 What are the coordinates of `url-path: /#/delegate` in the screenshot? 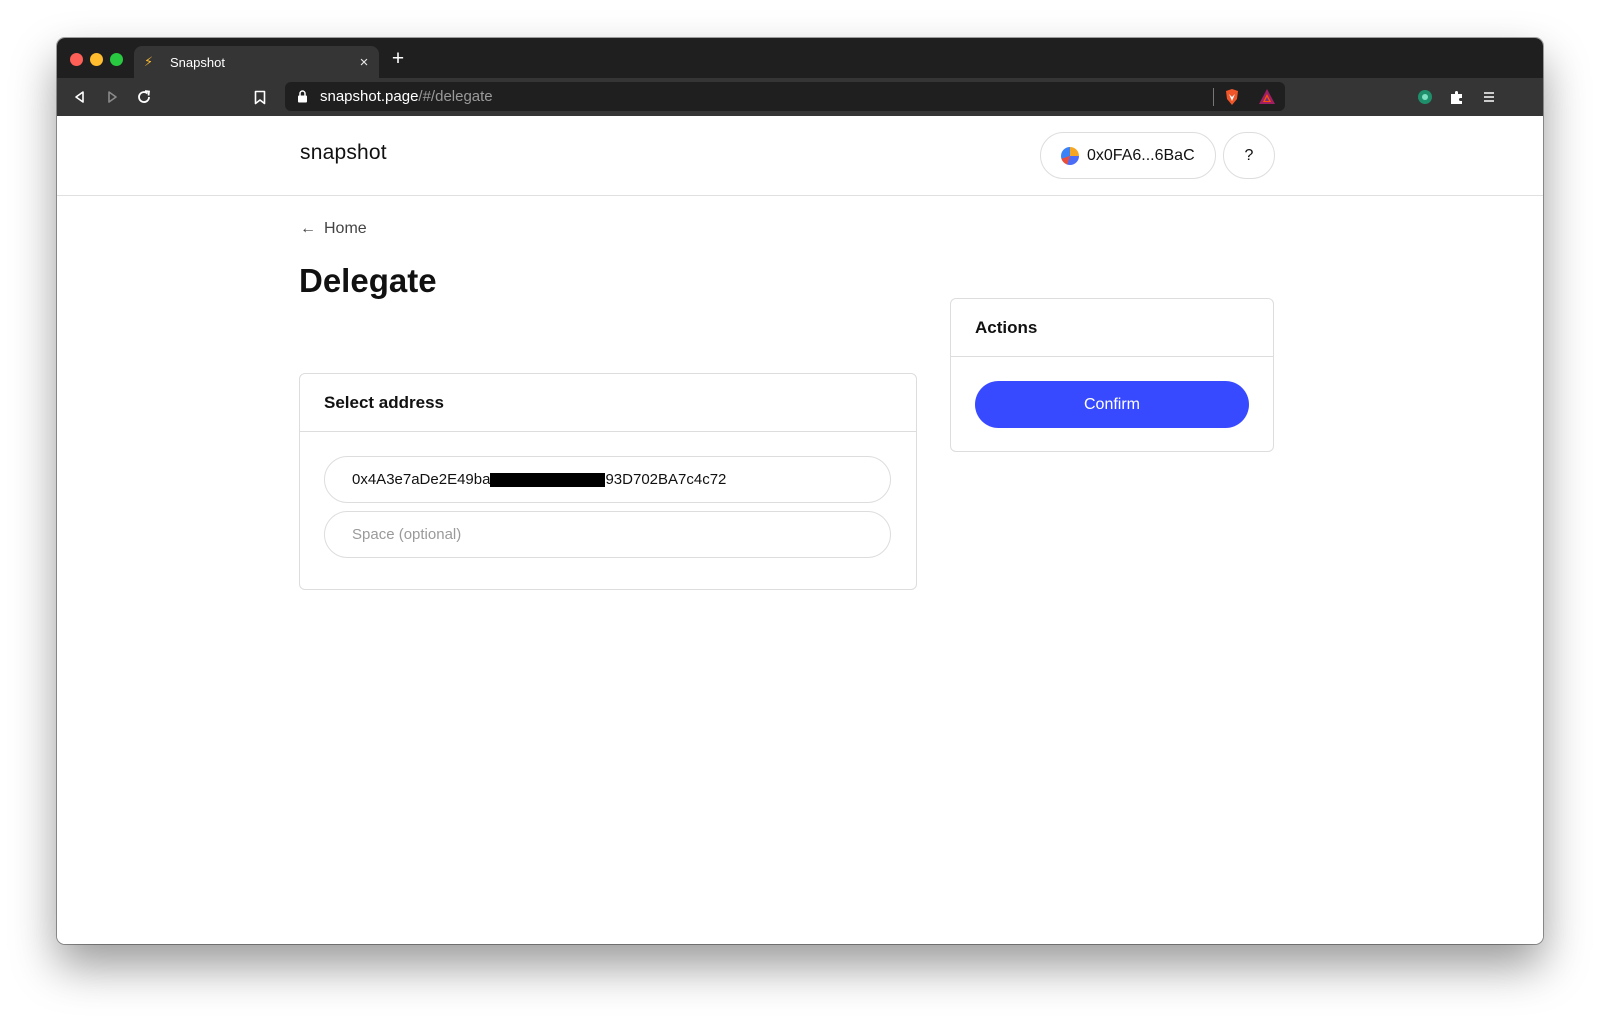 It's located at (455, 96).